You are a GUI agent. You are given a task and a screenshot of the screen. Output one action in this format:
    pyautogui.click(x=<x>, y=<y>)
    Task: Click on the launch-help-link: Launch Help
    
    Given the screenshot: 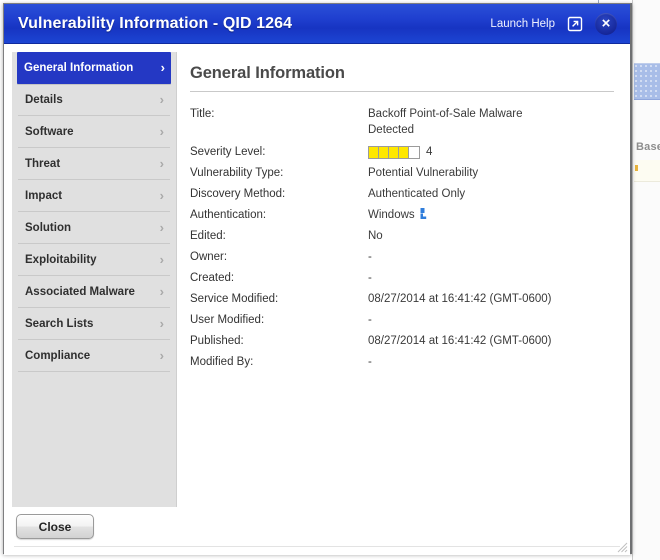 What is the action you would take?
    pyautogui.click(x=522, y=24)
    